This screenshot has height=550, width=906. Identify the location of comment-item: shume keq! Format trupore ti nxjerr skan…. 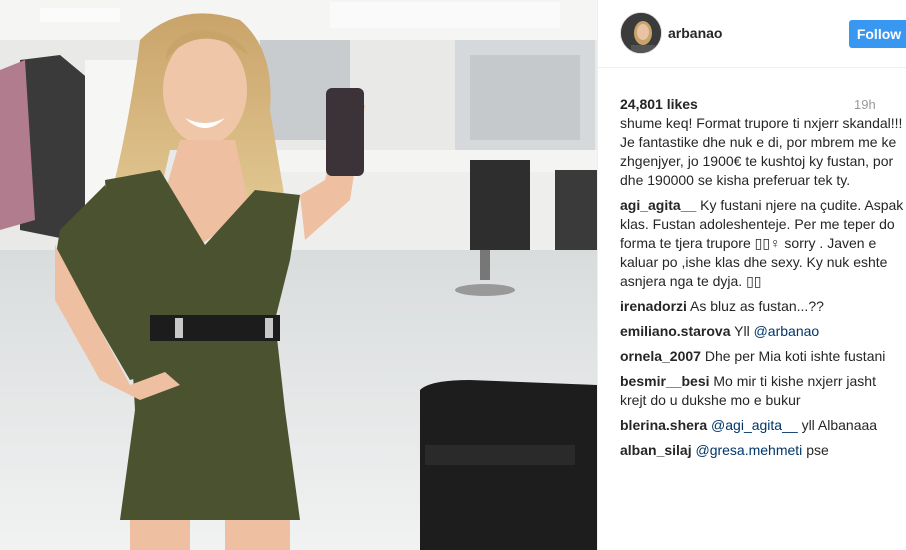
(762, 154).